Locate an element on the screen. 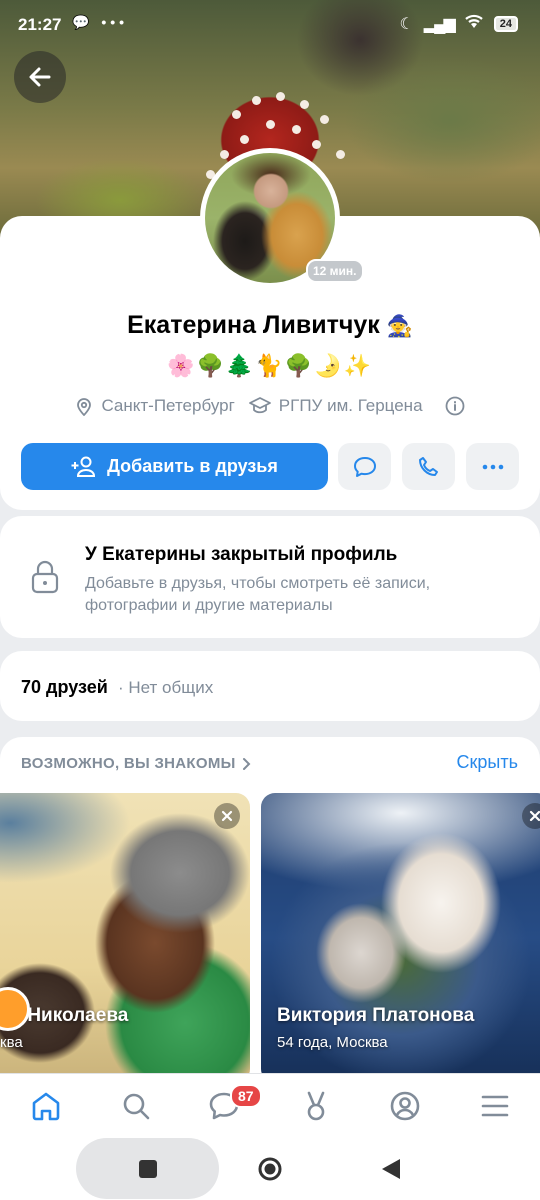 This screenshot has height=1200, width=540. search-icon is located at coordinates (136, 1106).